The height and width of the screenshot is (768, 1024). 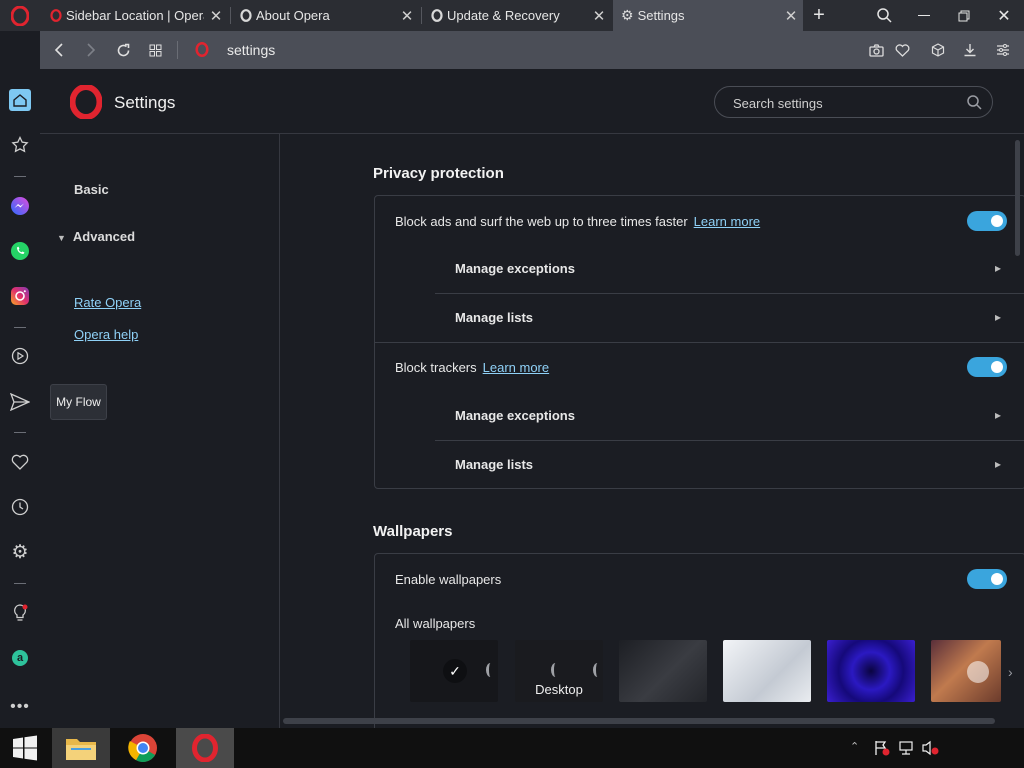 I want to click on forward-button, so click(x=91, y=50).